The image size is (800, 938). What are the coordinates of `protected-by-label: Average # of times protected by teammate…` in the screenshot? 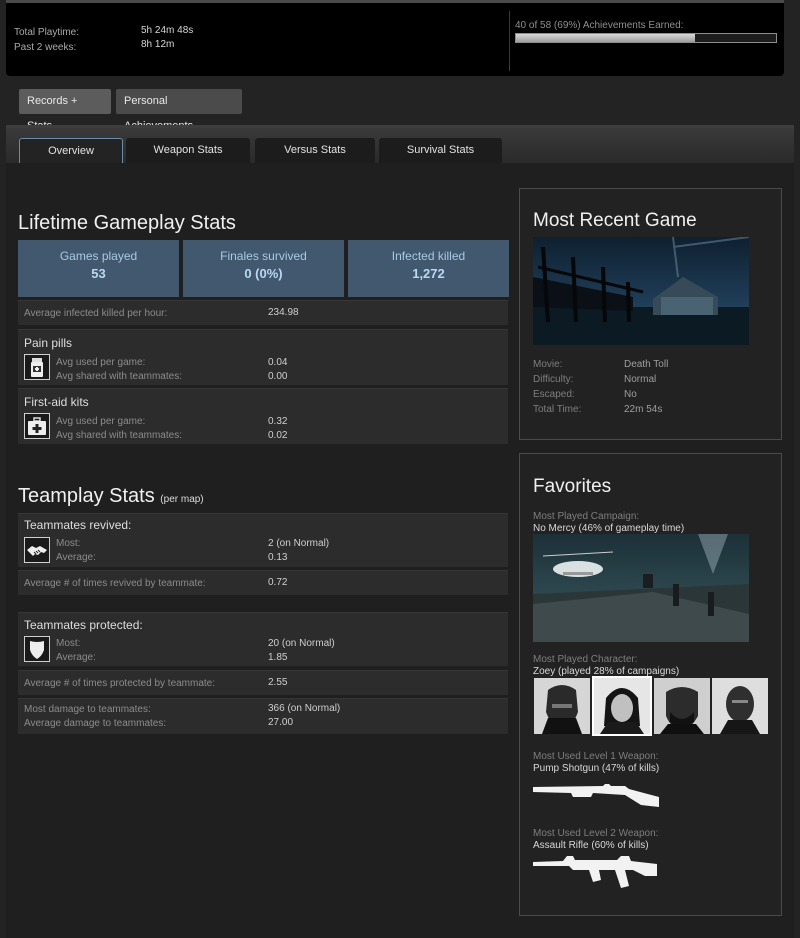 It's located at (120, 683).